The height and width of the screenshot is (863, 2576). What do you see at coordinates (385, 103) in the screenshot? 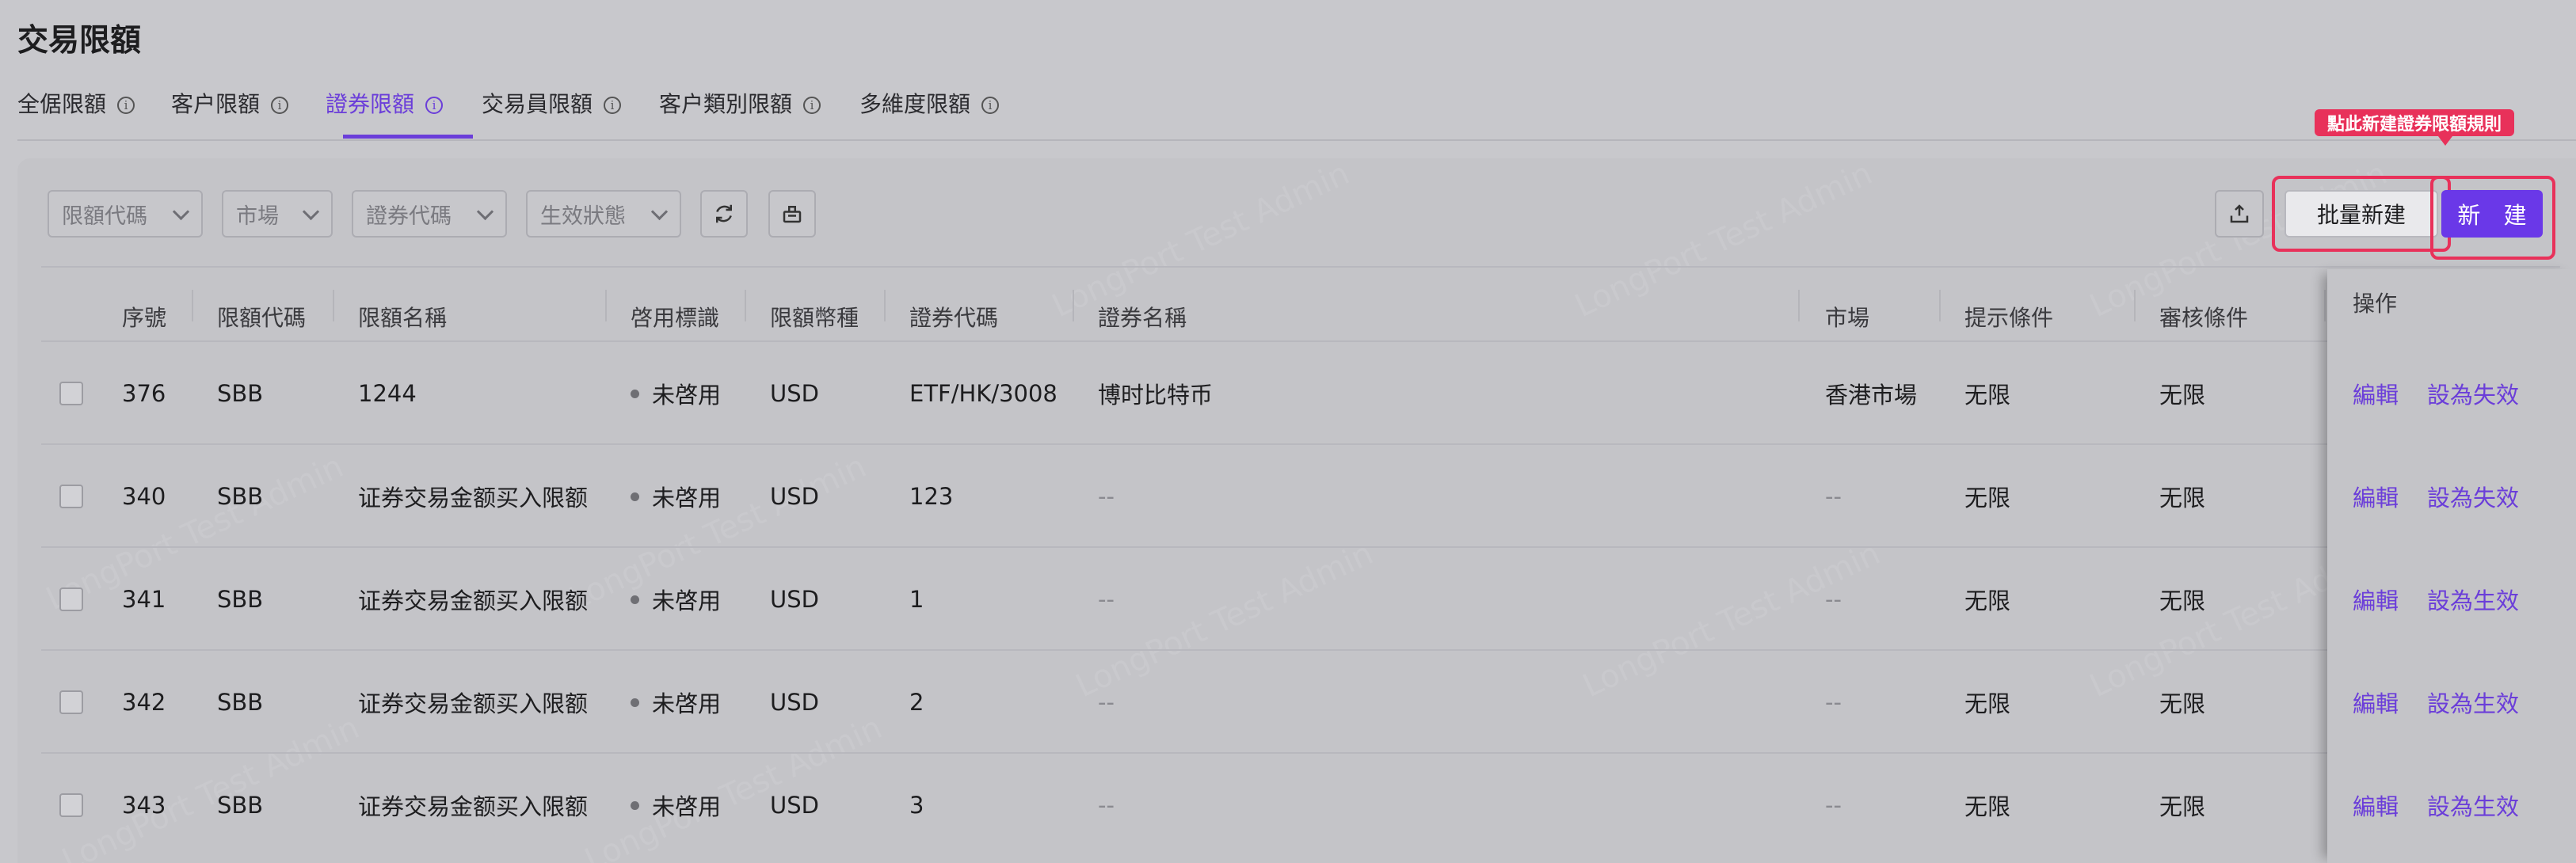
I see `tab-security-limit: 證券限額 i` at bounding box center [385, 103].